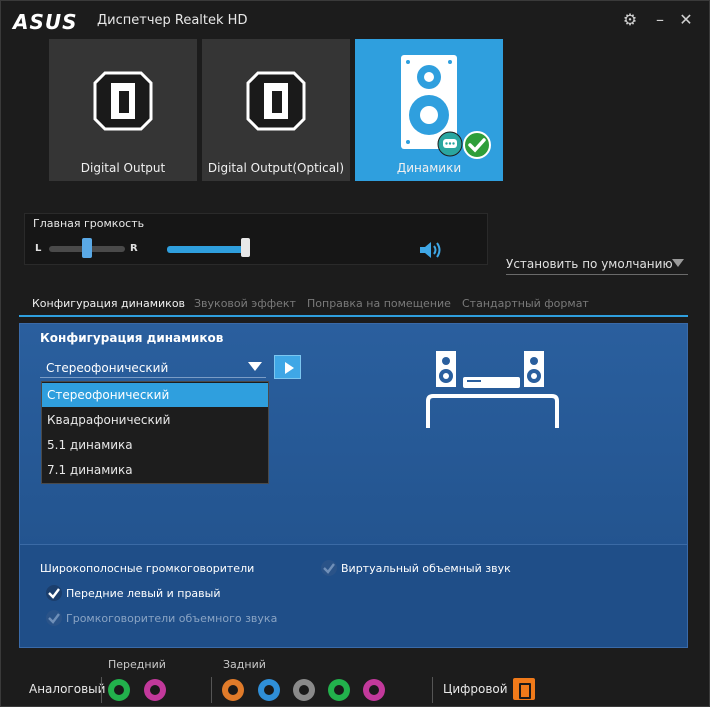 The width and height of the screenshot is (710, 707). What do you see at coordinates (630, 20) in the screenshot?
I see `gear-icon: ⚙` at bounding box center [630, 20].